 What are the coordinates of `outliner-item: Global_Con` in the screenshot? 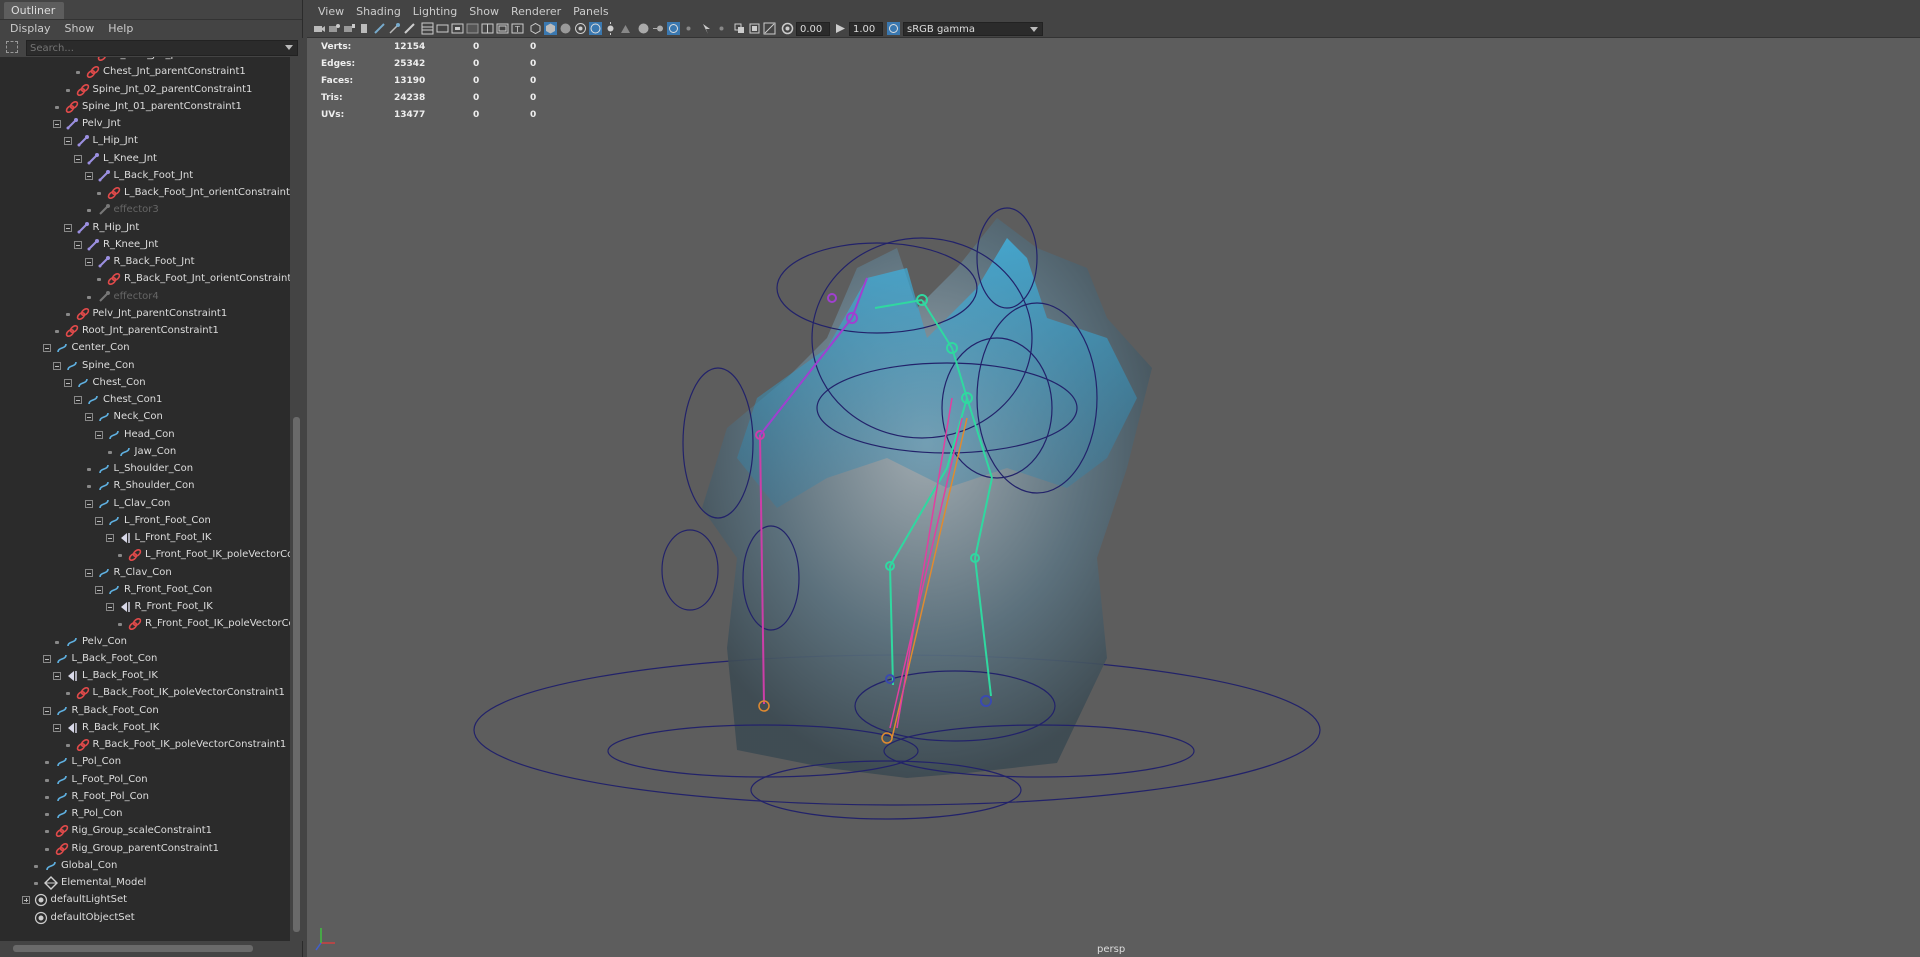 It's located at (145, 866).